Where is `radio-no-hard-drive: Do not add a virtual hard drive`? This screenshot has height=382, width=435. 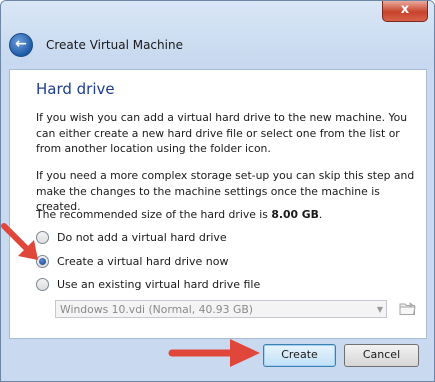
radio-no-hard-drive: Do not add a virtual hard drive is located at coordinates (131, 237).